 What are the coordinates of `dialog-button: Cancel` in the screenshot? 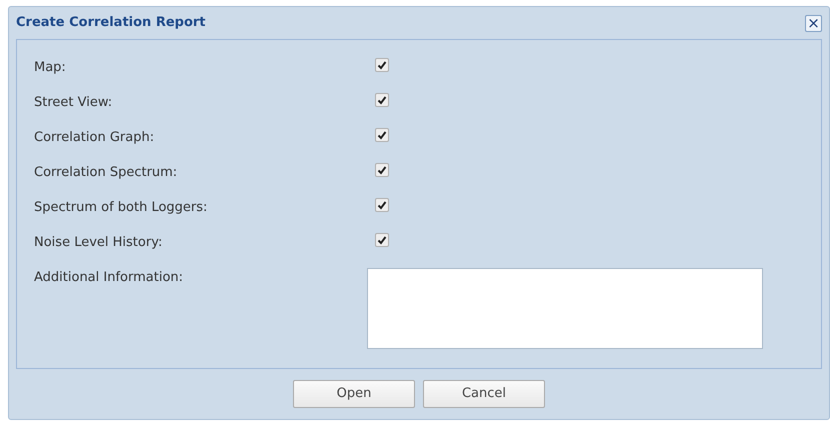 It's located at (484, 394).